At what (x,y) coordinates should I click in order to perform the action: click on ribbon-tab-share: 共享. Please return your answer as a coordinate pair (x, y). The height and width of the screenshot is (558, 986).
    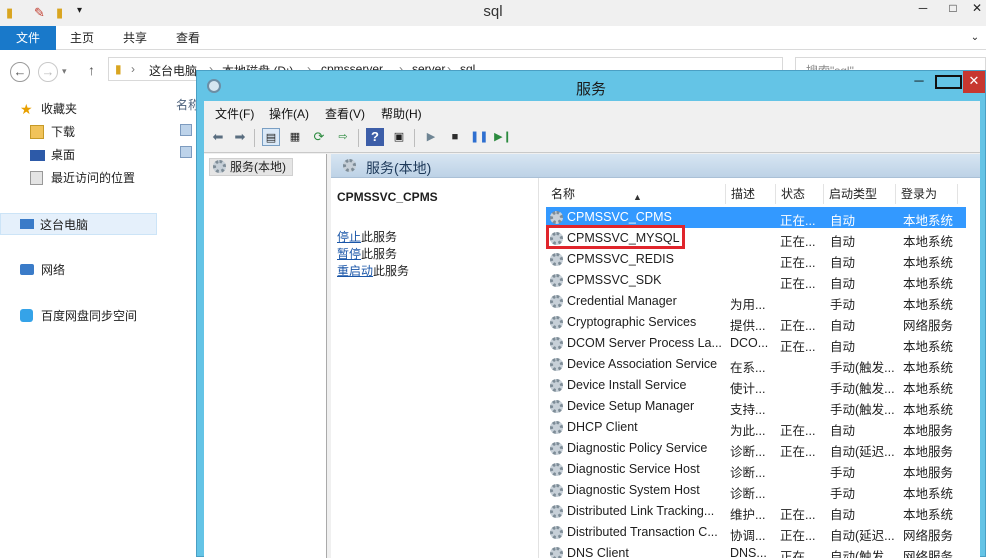
    Looking at the image, I should click on (135, 38).